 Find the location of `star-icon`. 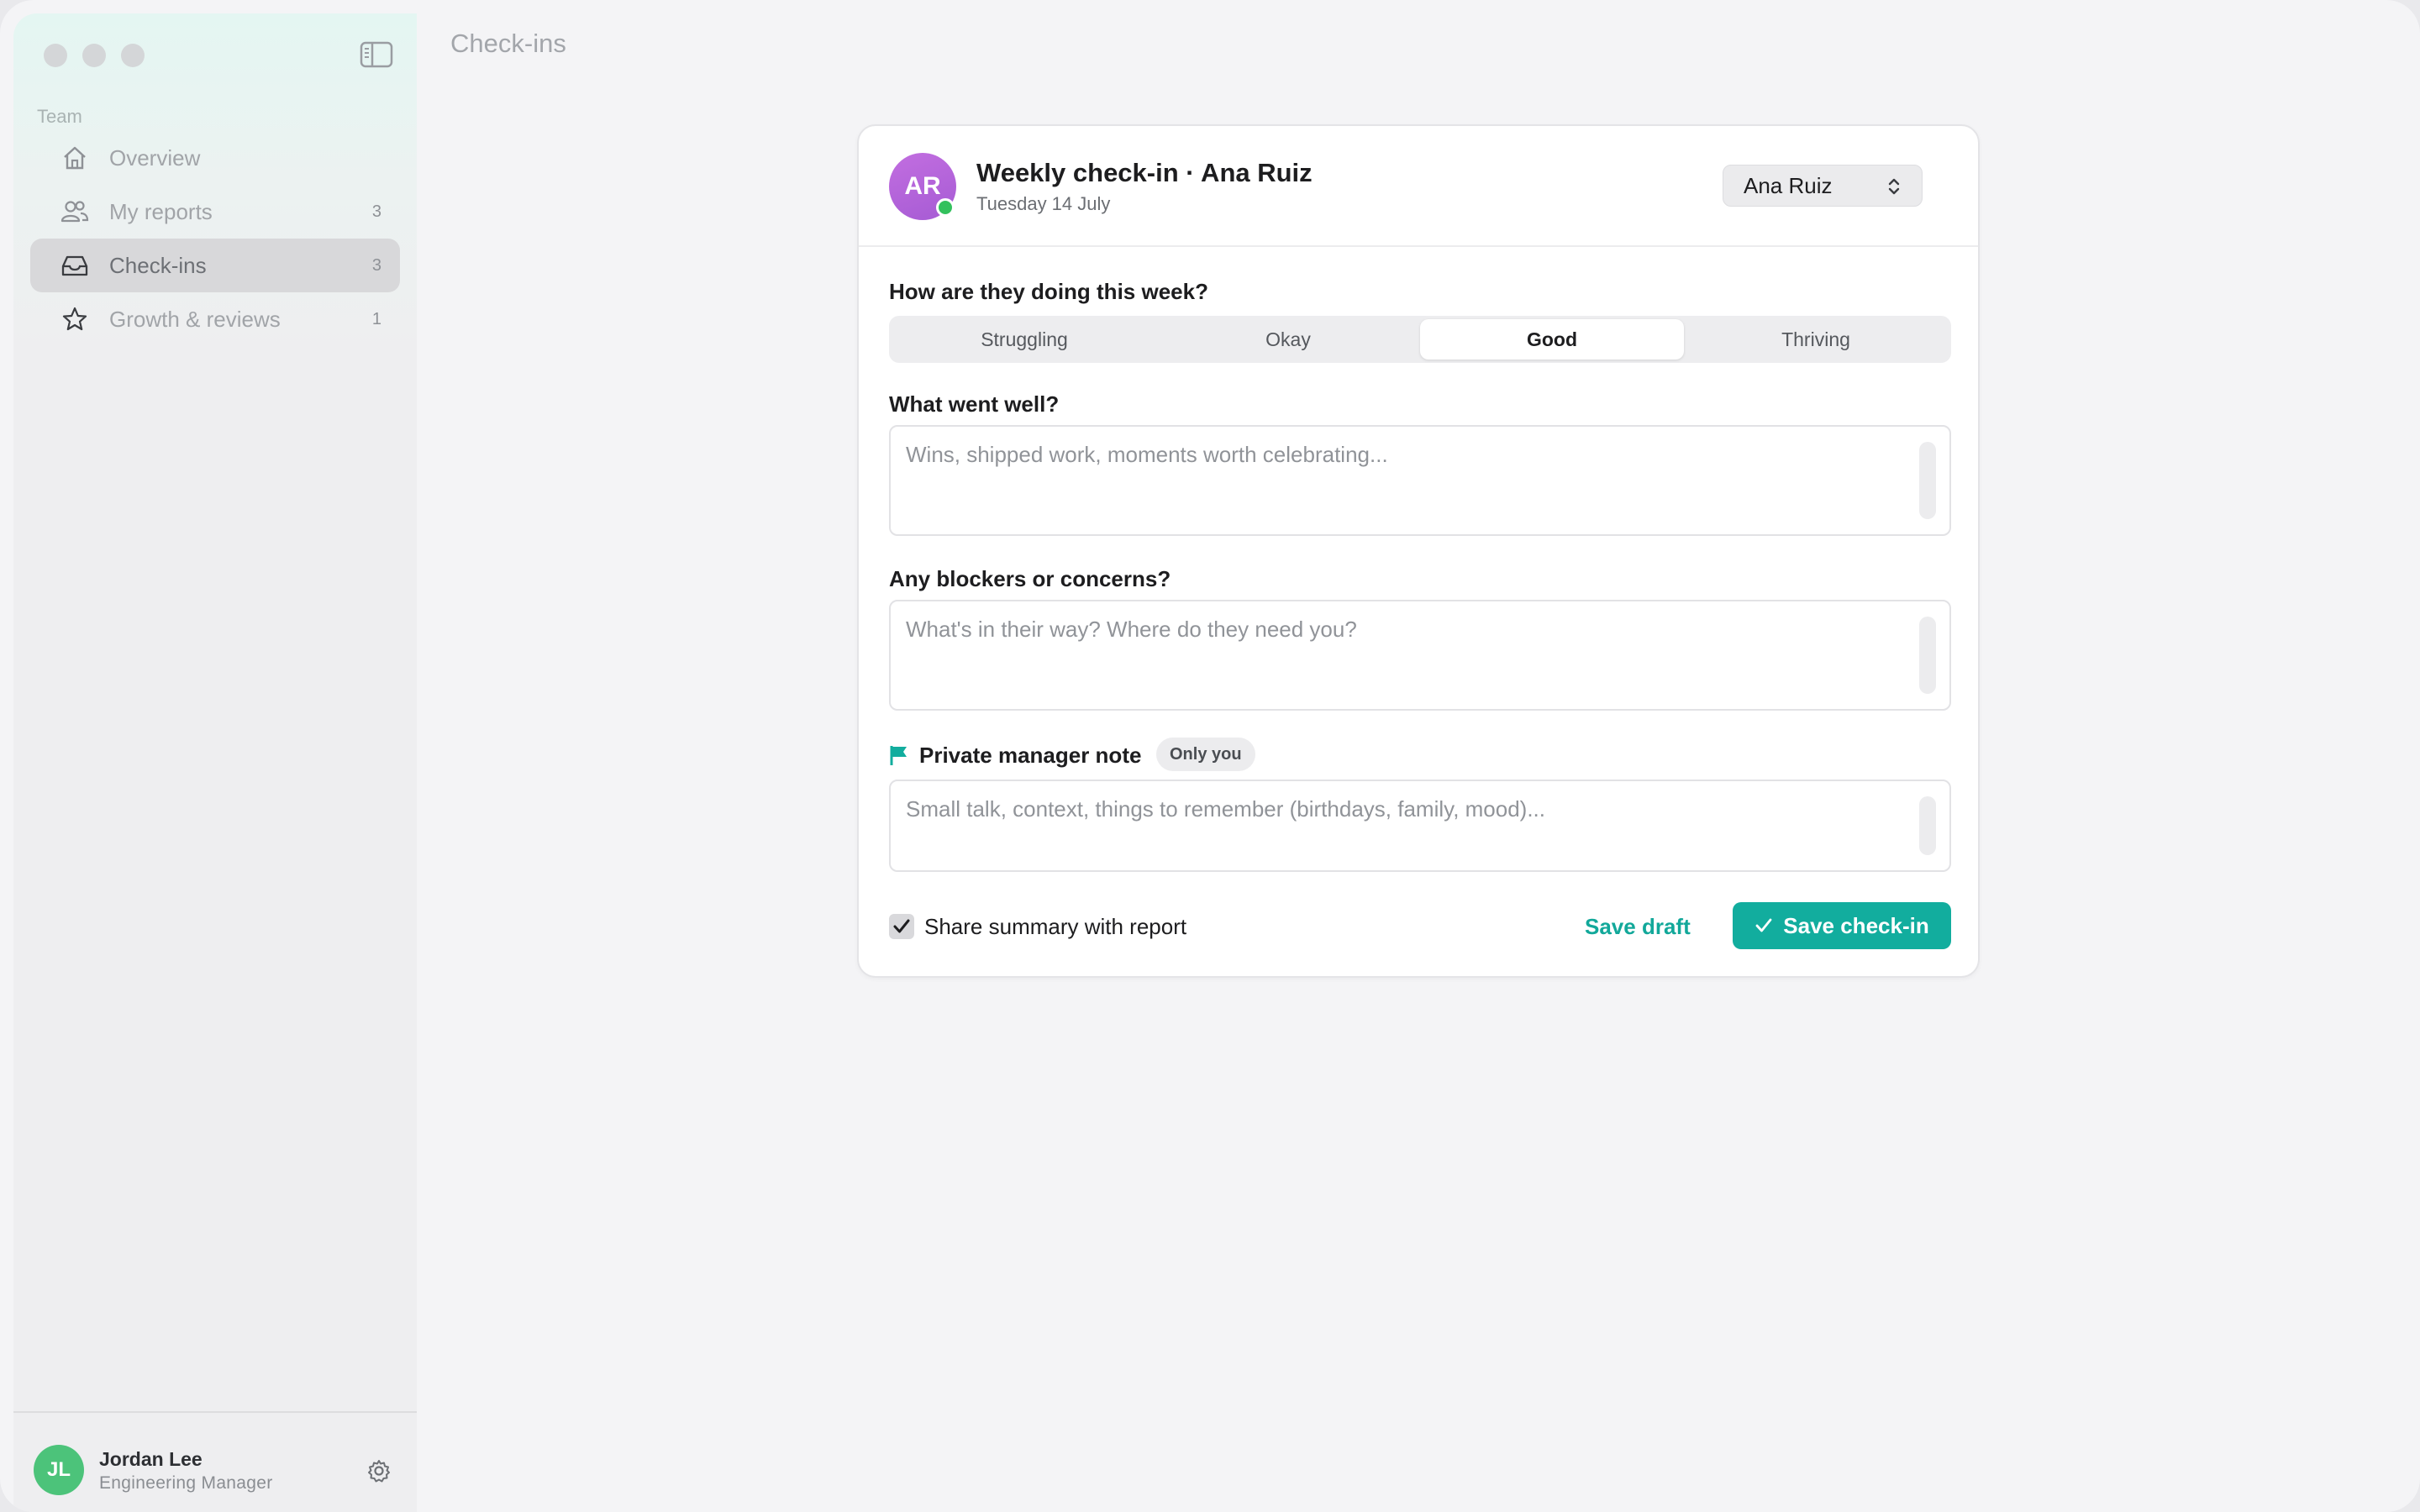

star-icon is located at coordinates (75, 319).